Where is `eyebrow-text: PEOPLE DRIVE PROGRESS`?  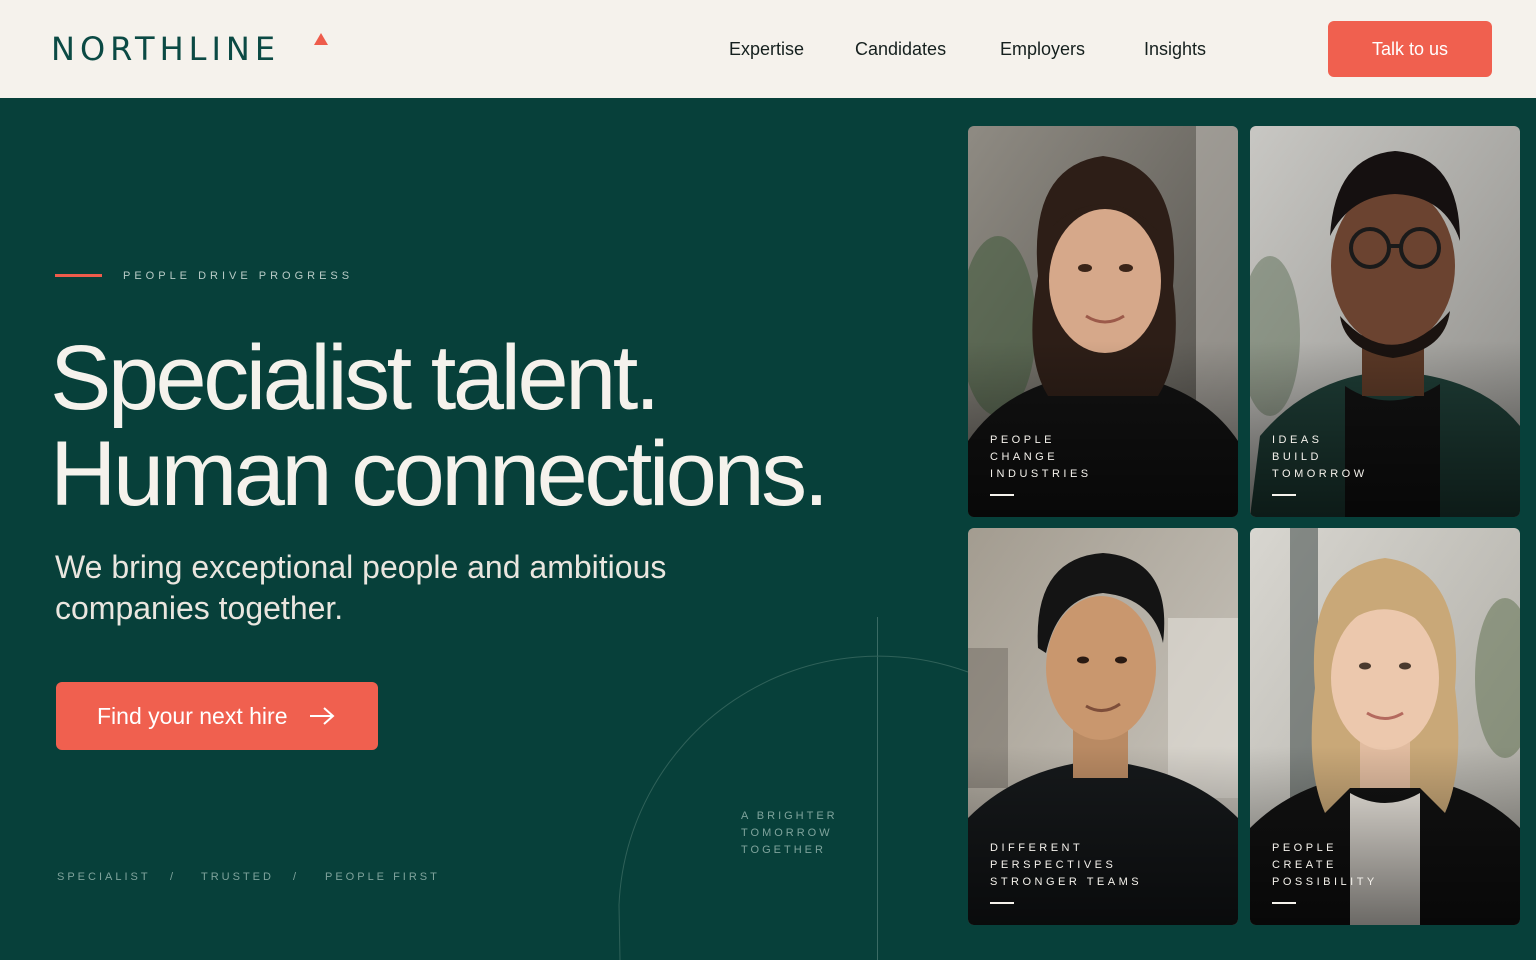
eyebrow-text: PEOPLE DRIVE PROGRESS is located at coordinates (238, 276).